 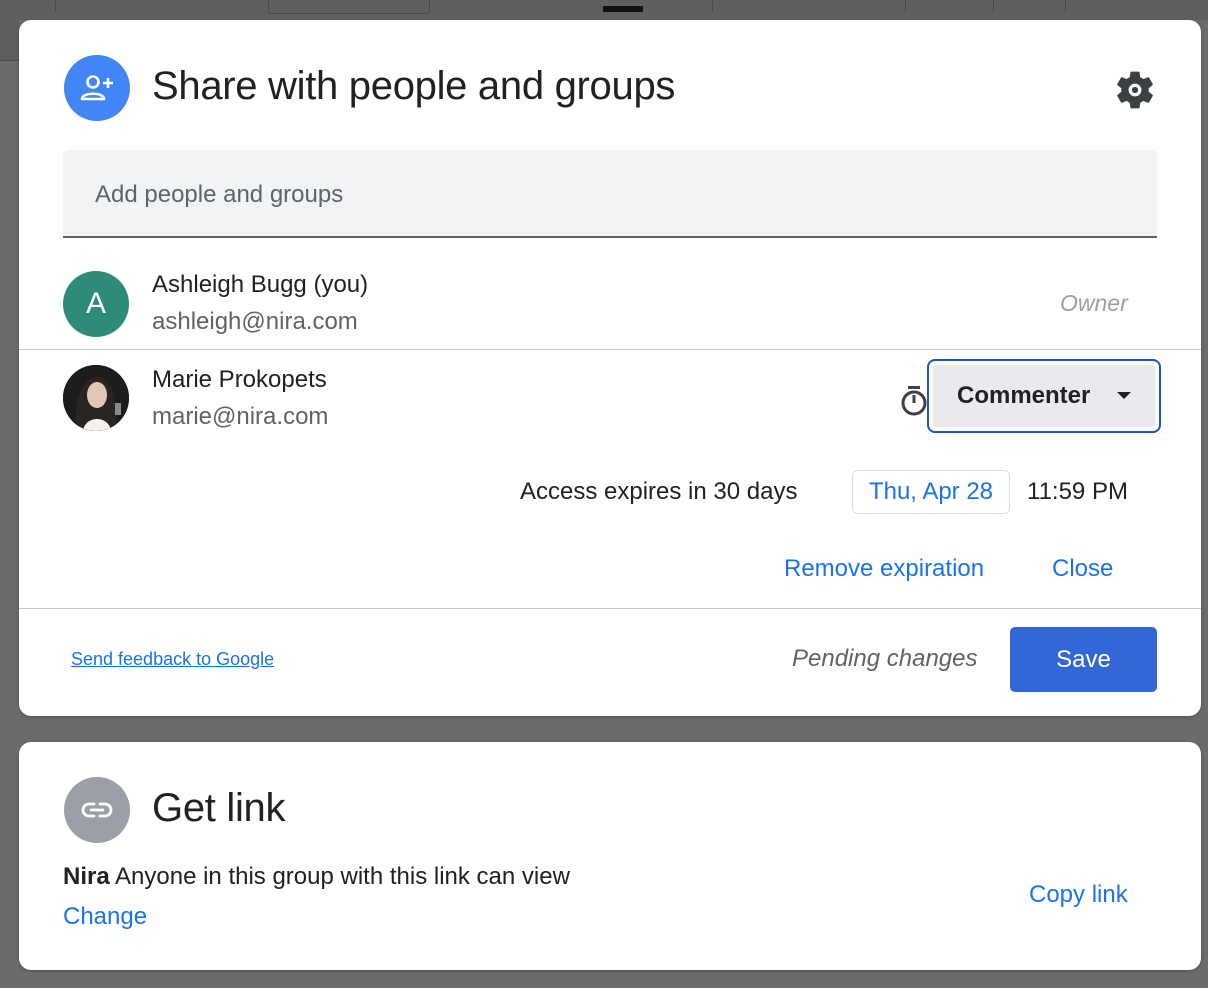 I want to click on expiration-time: 11:59 PM, so click(x=1077, y=491).